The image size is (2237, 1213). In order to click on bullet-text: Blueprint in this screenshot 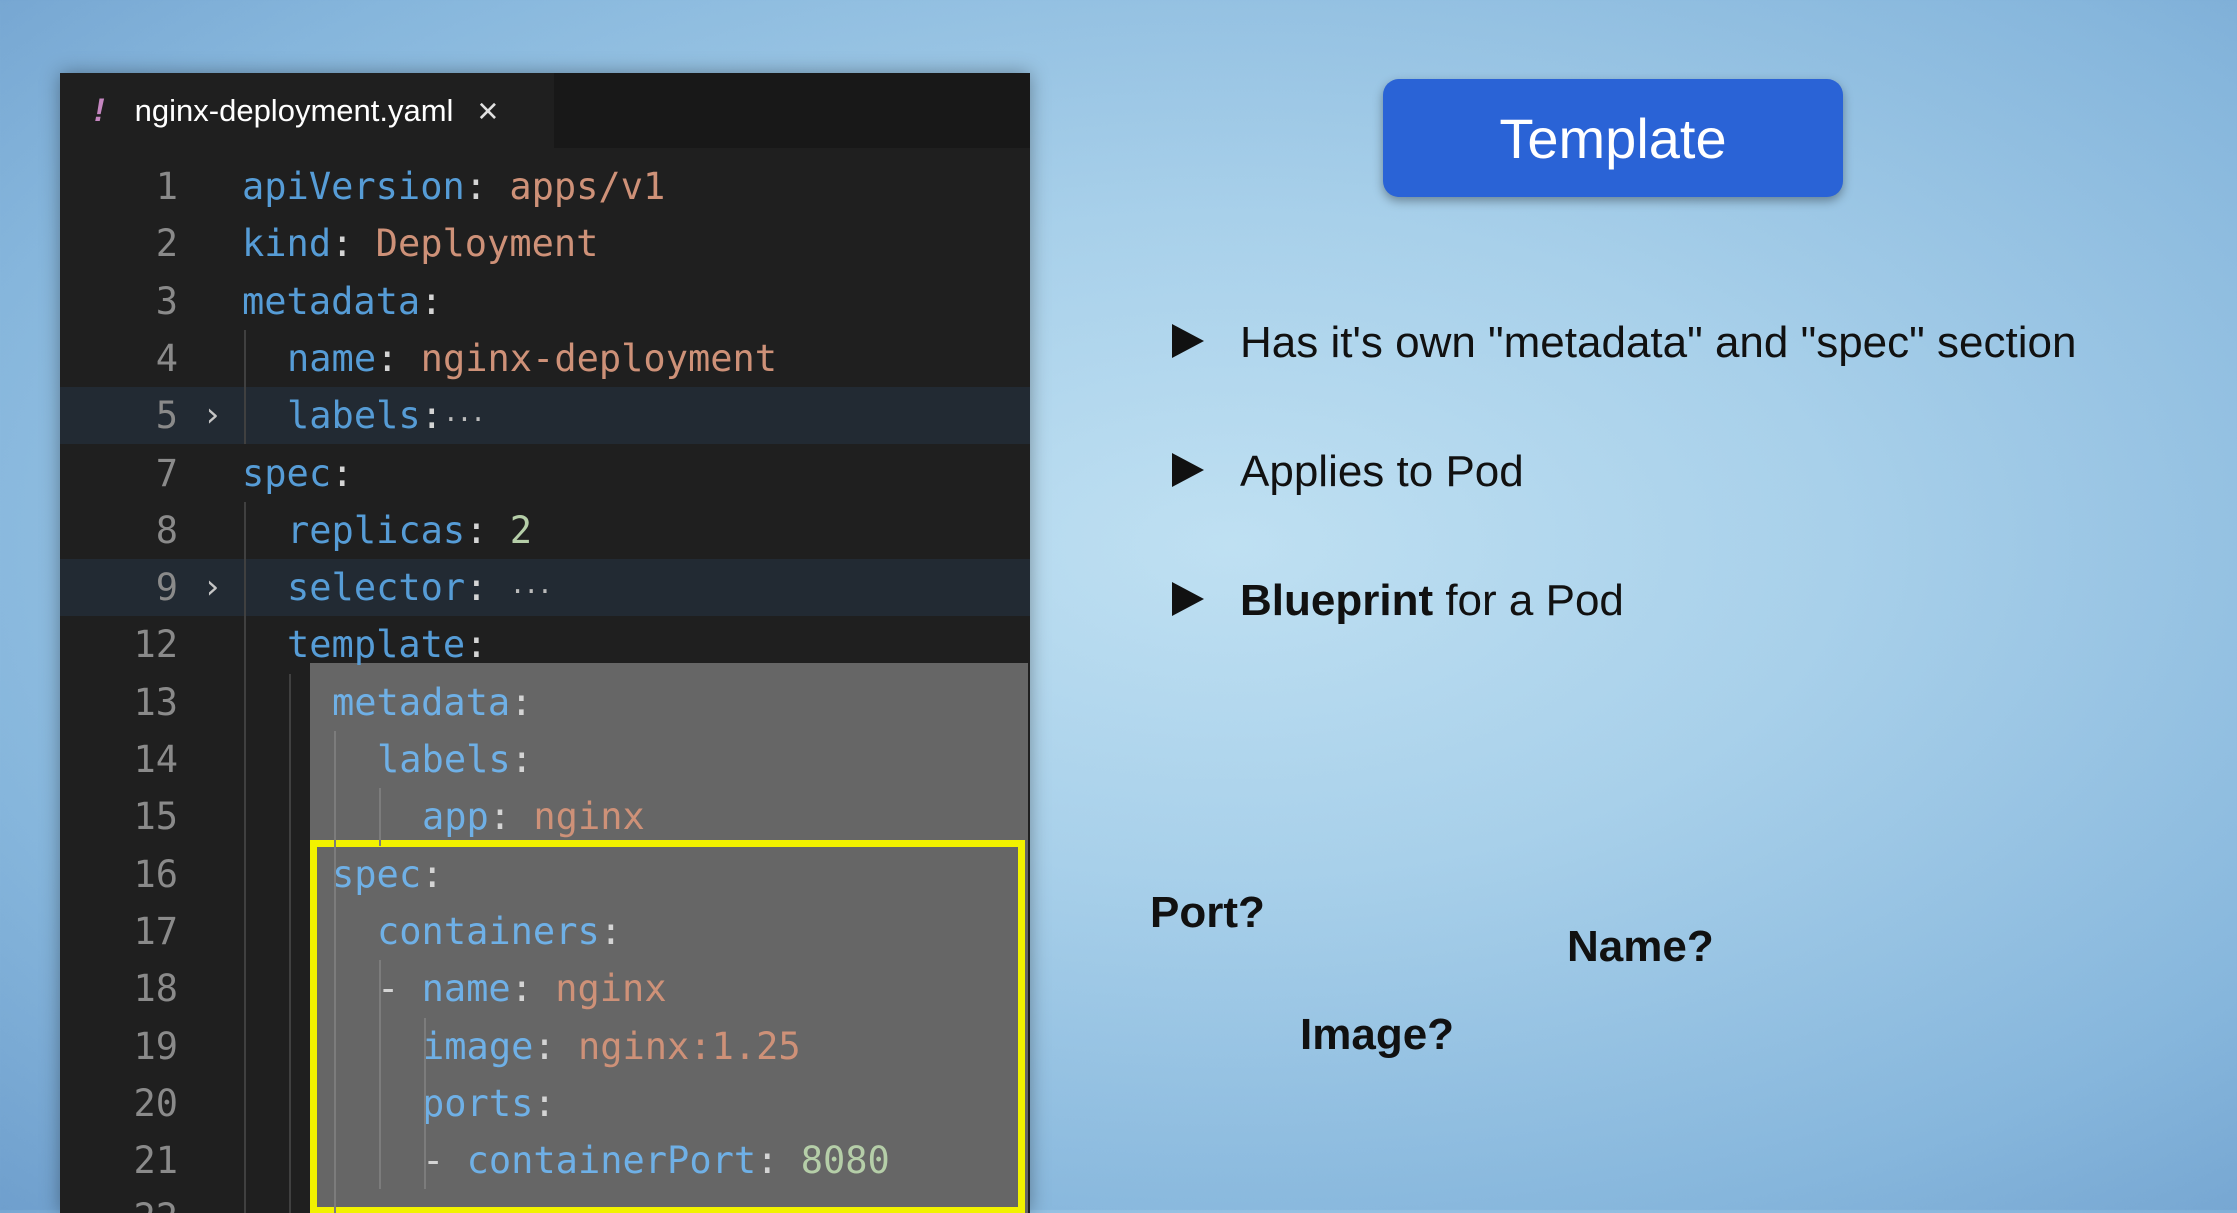, I will do `click(1337, 600)`.